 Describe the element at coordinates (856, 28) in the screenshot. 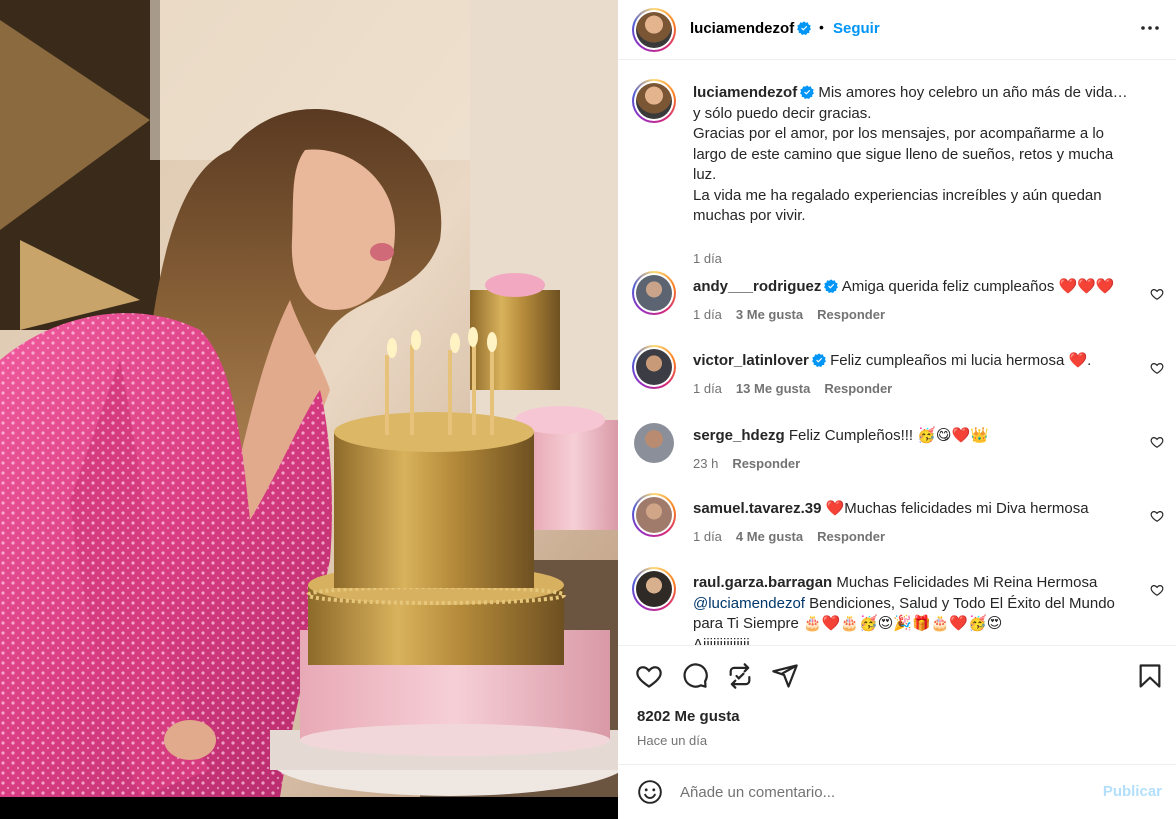

I see `follow-button: Seguir` at that location.